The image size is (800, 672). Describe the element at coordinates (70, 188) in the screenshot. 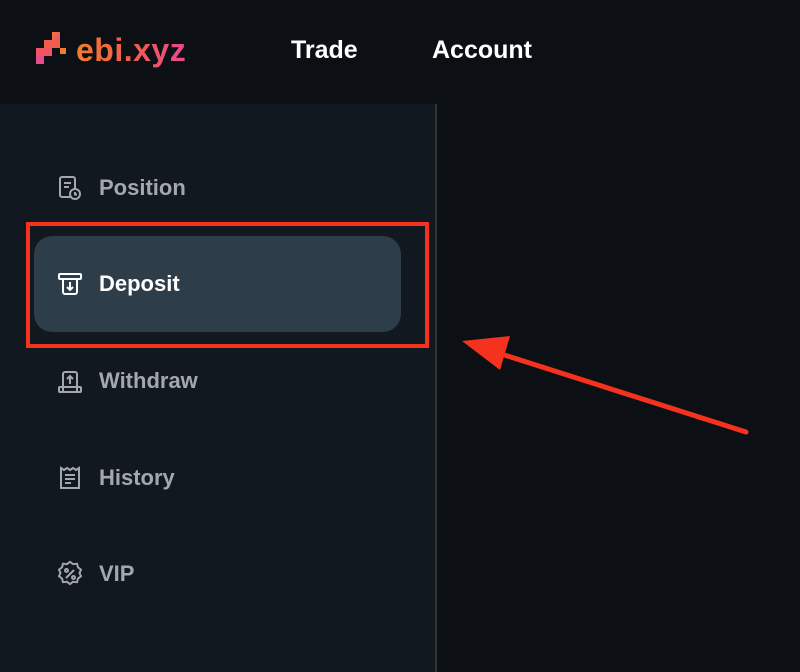

I see `position-icon` at that location.